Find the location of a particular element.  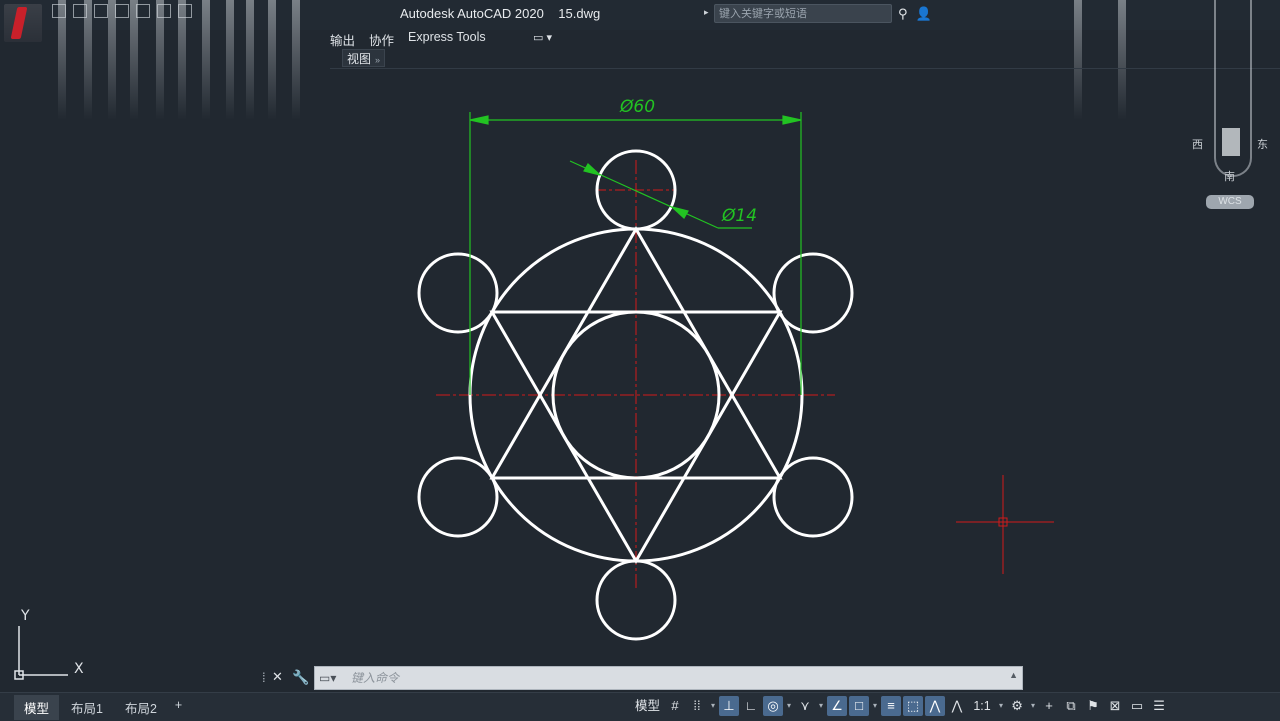

dim-text-outer: Ø60 is located at coordinates (637, 107).